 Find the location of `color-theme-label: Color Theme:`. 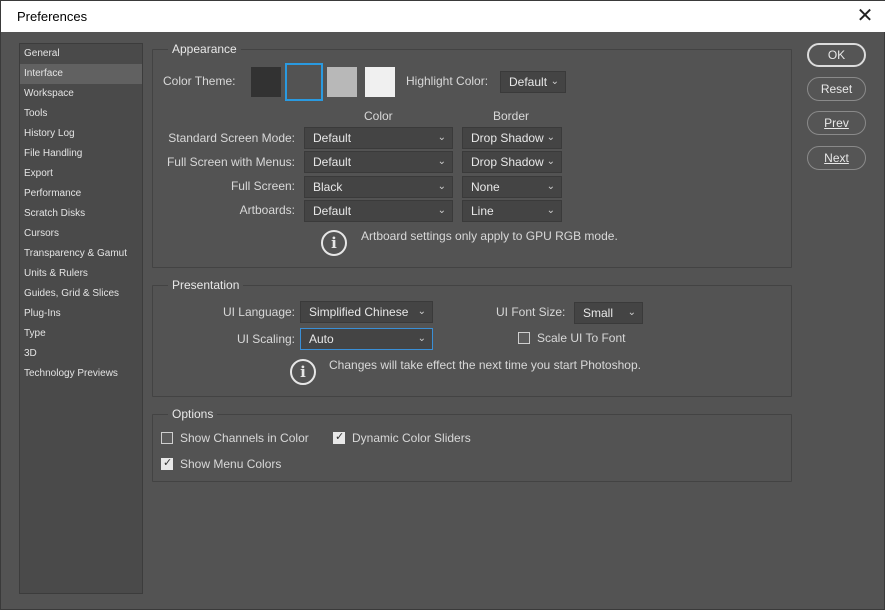

color-theme-label: Color Theme: is located at coordinates (199, 81).